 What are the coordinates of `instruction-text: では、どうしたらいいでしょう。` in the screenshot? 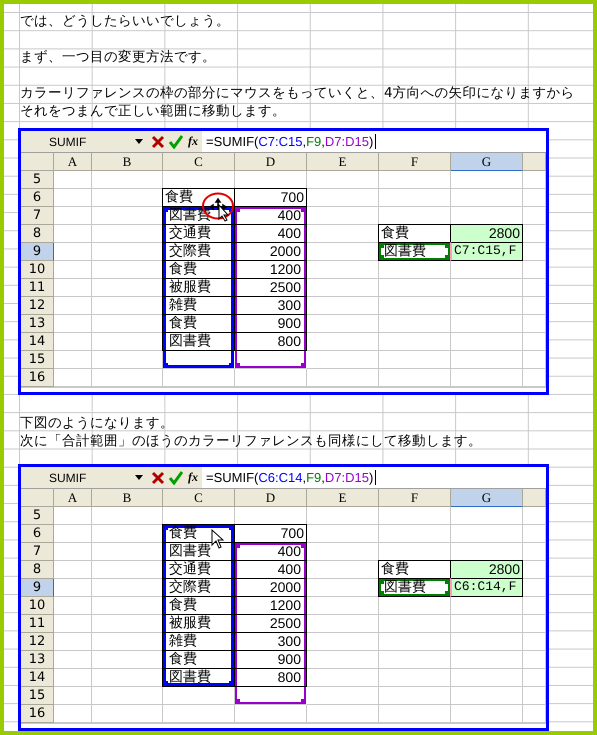 It's located at (125, 21).